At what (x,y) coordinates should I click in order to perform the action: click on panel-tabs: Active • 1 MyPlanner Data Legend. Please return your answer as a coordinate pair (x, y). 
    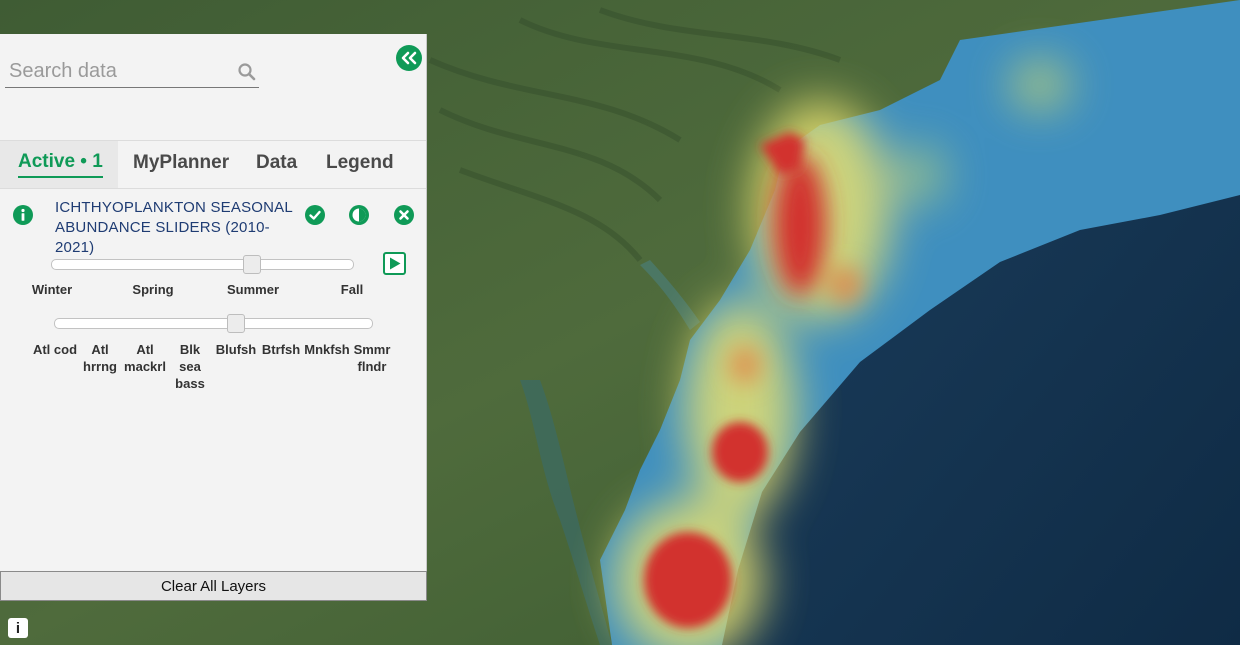
    Looking at the image, I should click on (213, 164).